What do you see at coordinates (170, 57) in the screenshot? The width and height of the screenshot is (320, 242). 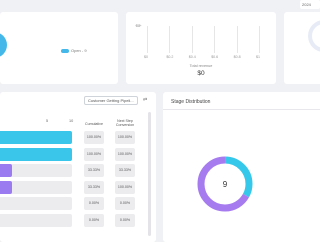 I see `revenue-tick-label: $0.2` at bounding box center [170, 57].